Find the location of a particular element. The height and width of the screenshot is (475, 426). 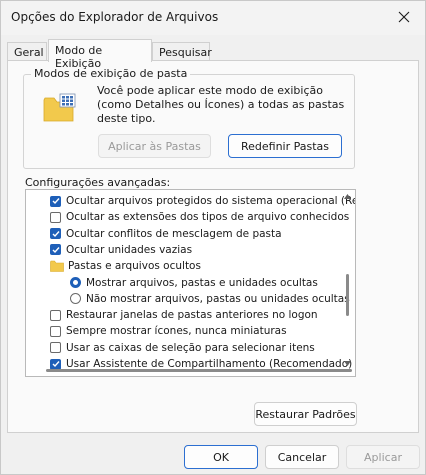

cancel-button: Cancelar is located at coordinates (302, 457).